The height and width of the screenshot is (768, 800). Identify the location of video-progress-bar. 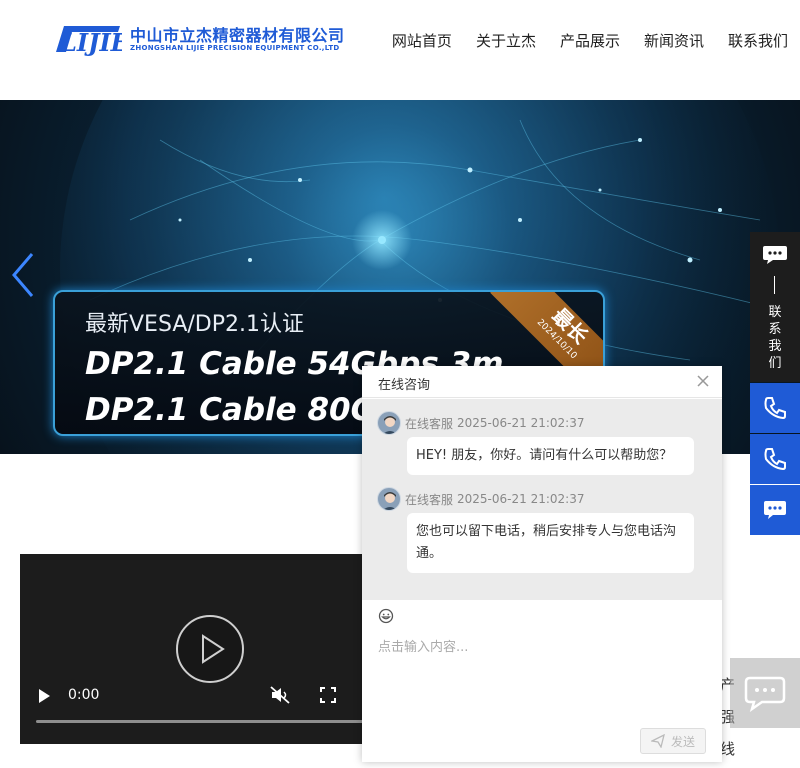
(210, 721).